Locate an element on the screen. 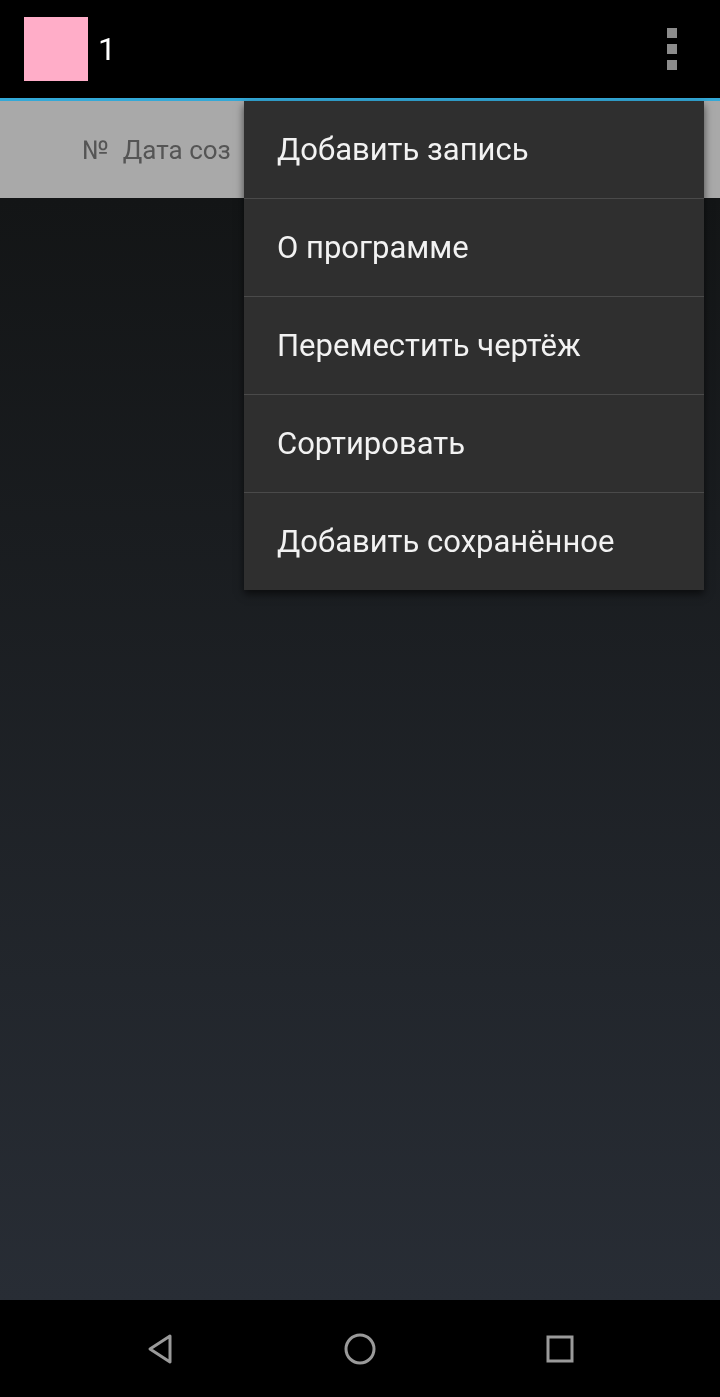 This screenshot has width=720, height=1397. menu-item: О программе is located at coordinates (474, 247).